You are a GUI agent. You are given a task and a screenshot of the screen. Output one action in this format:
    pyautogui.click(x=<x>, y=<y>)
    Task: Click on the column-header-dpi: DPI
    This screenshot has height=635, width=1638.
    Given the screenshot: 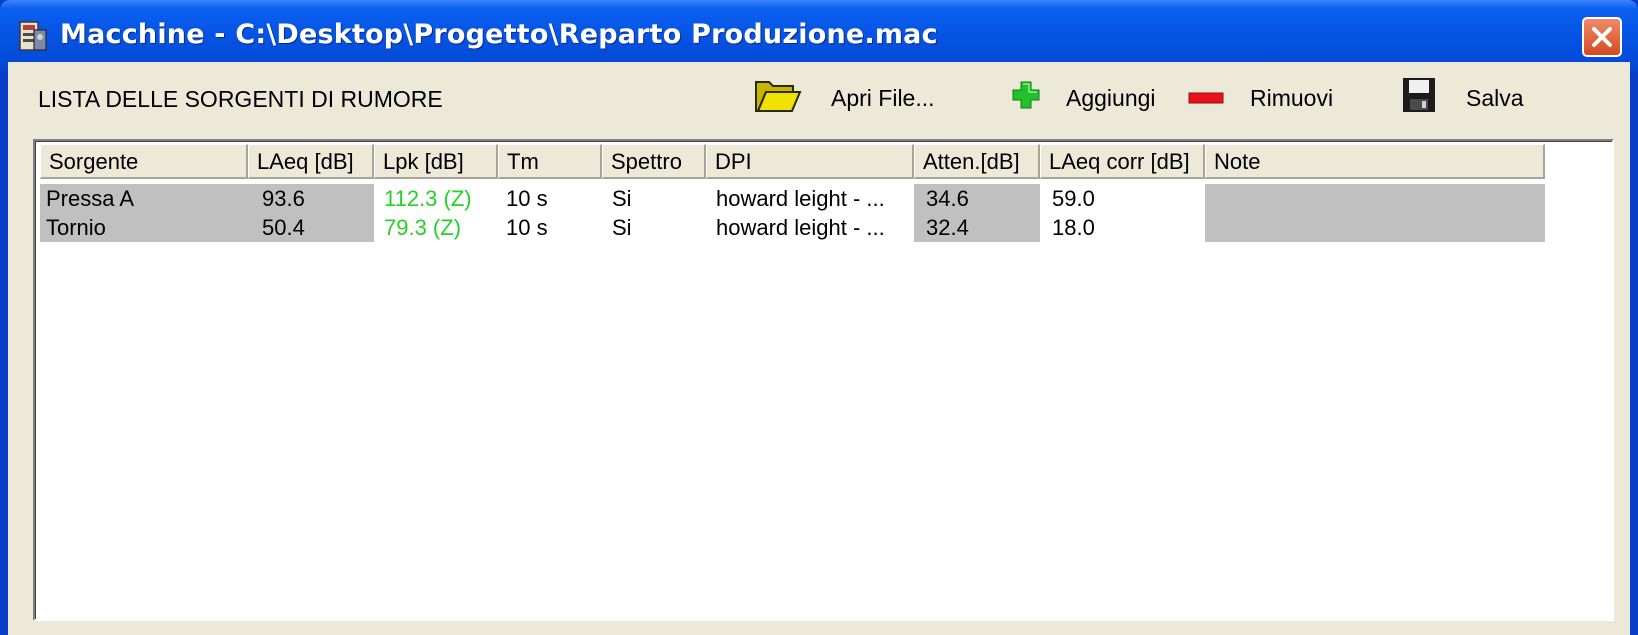 What is the action you would take?
    pyautogui.click(x=810, y=161)
    